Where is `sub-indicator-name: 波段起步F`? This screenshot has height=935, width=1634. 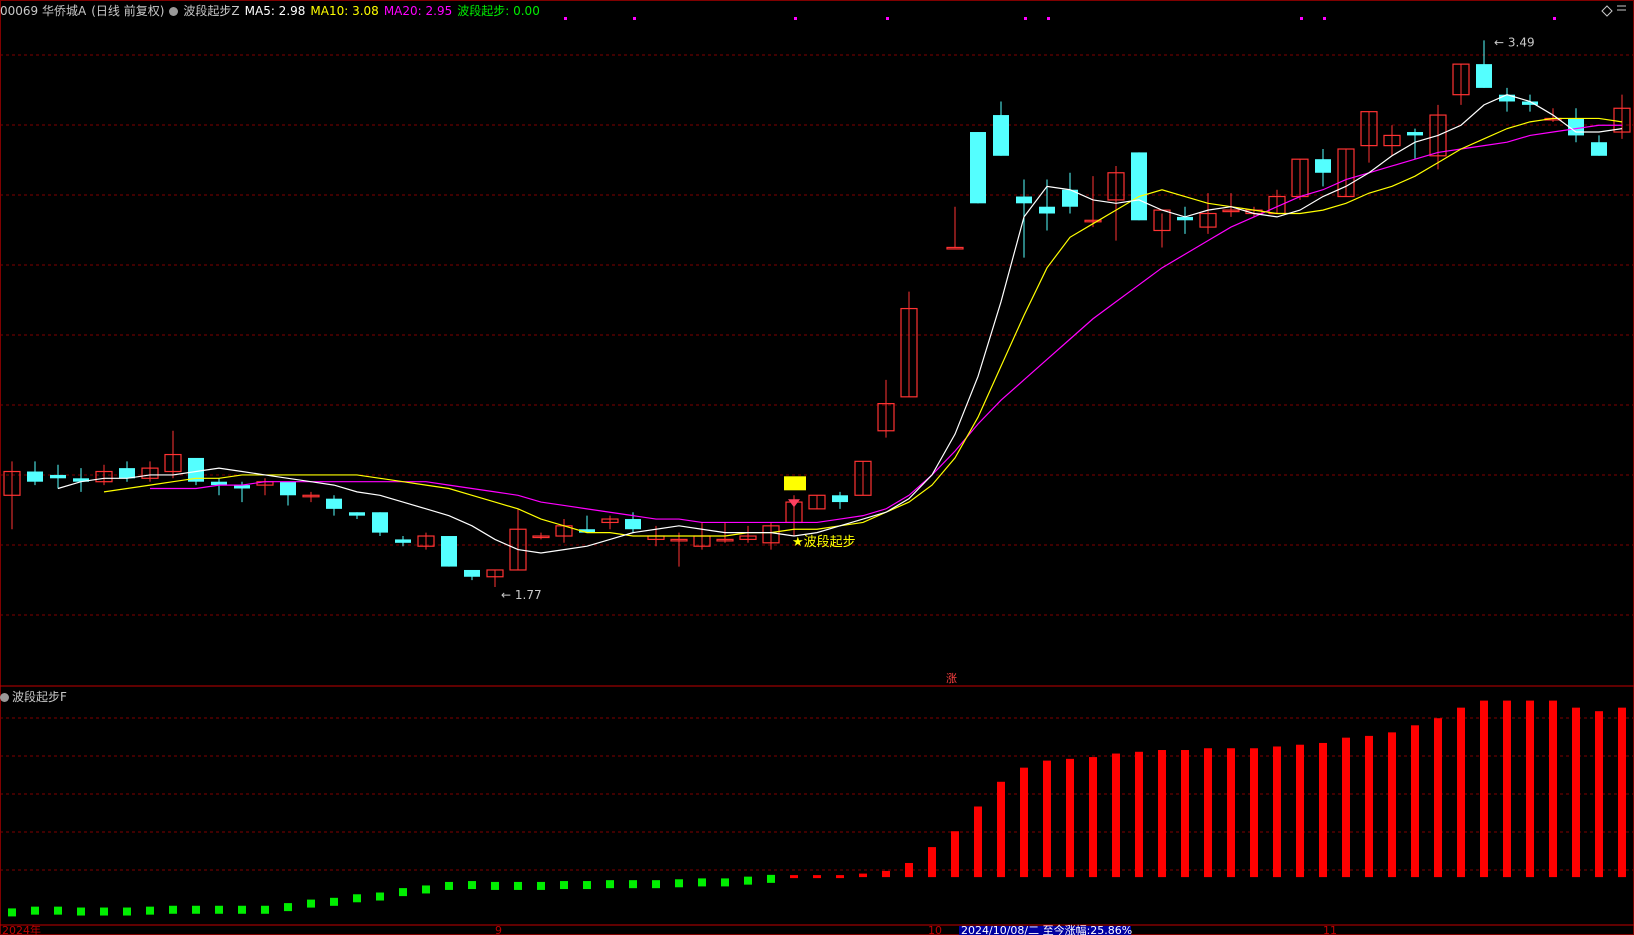 sub-indicator-name: 波段起步F is located at coordinates (39, 697).